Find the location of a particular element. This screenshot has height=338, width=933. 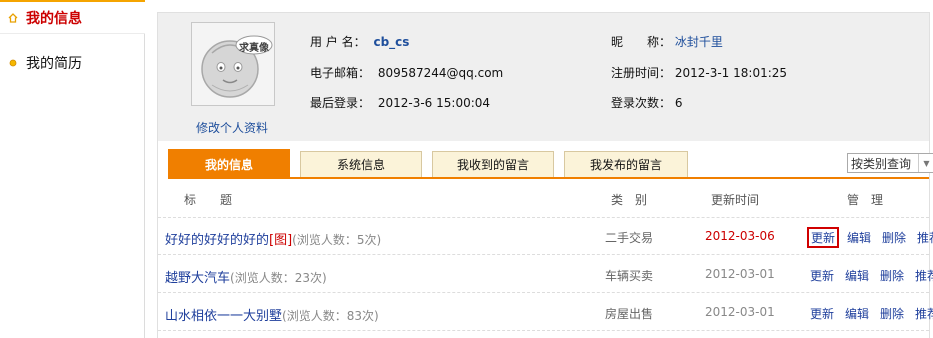

username-row: 用 户 名： cb_cs is located at coordinates (359, 41).